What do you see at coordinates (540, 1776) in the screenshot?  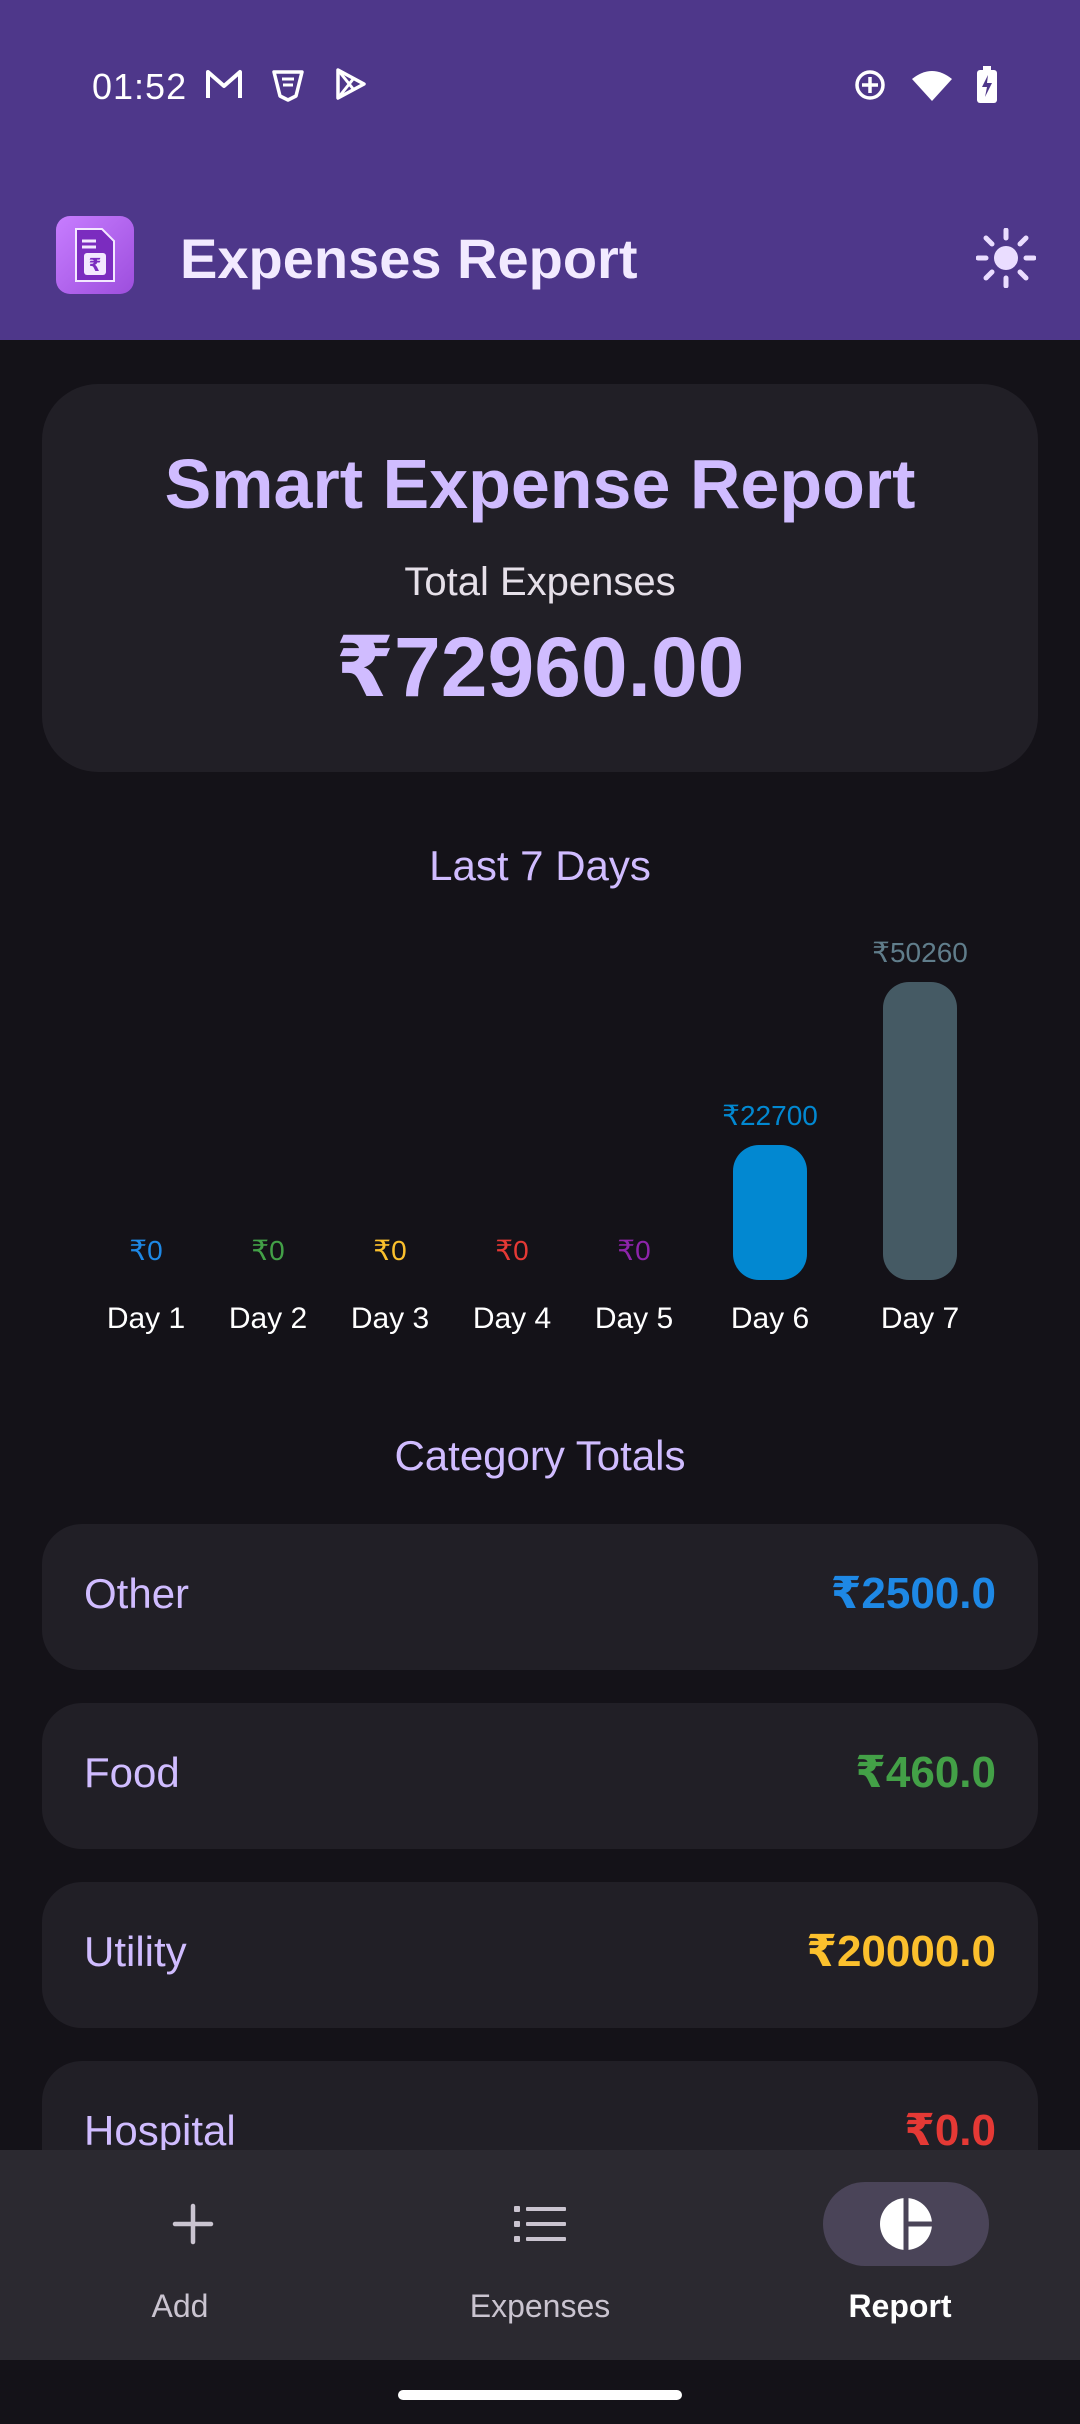 I see `category-card-food: Food ₹460.0` at bounding box center [540, 1776].